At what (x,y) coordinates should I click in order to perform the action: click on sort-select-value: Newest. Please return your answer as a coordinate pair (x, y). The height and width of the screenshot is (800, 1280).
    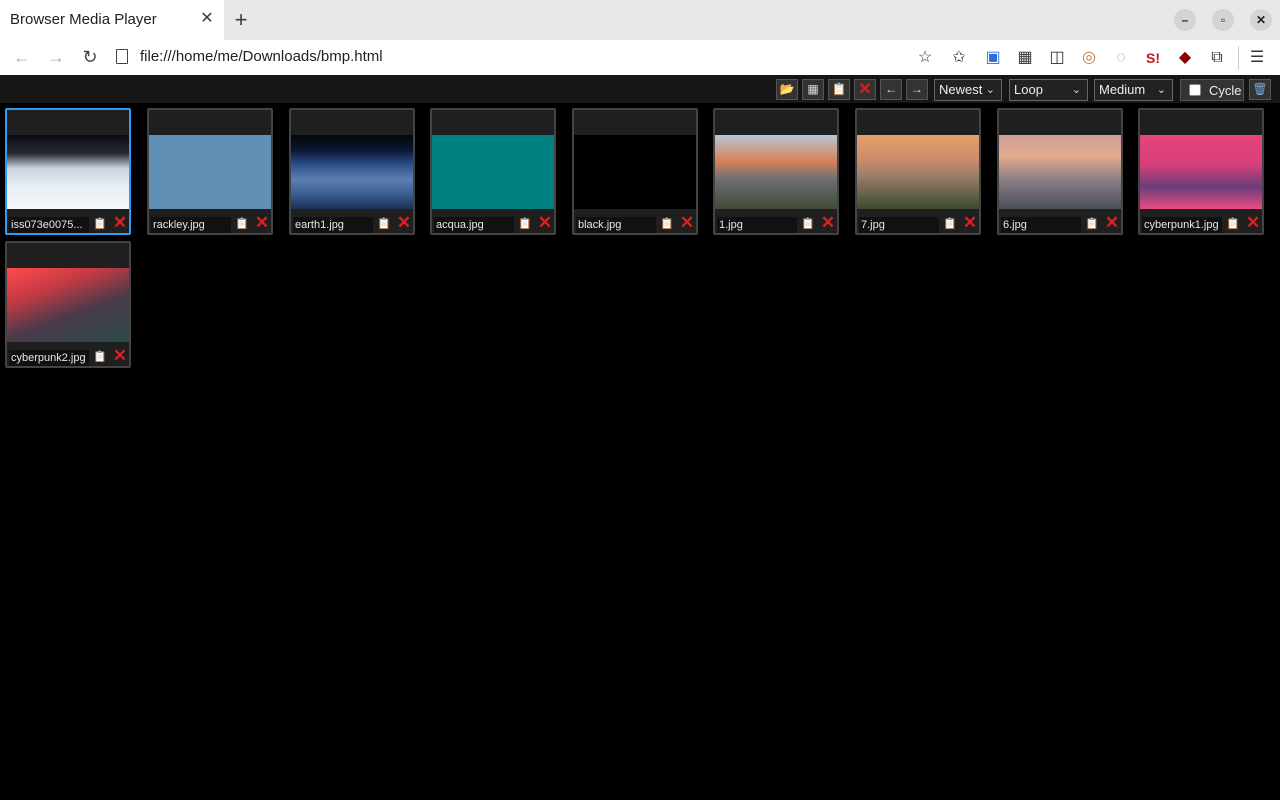
    Looking at the image, I should click on (961, 89).